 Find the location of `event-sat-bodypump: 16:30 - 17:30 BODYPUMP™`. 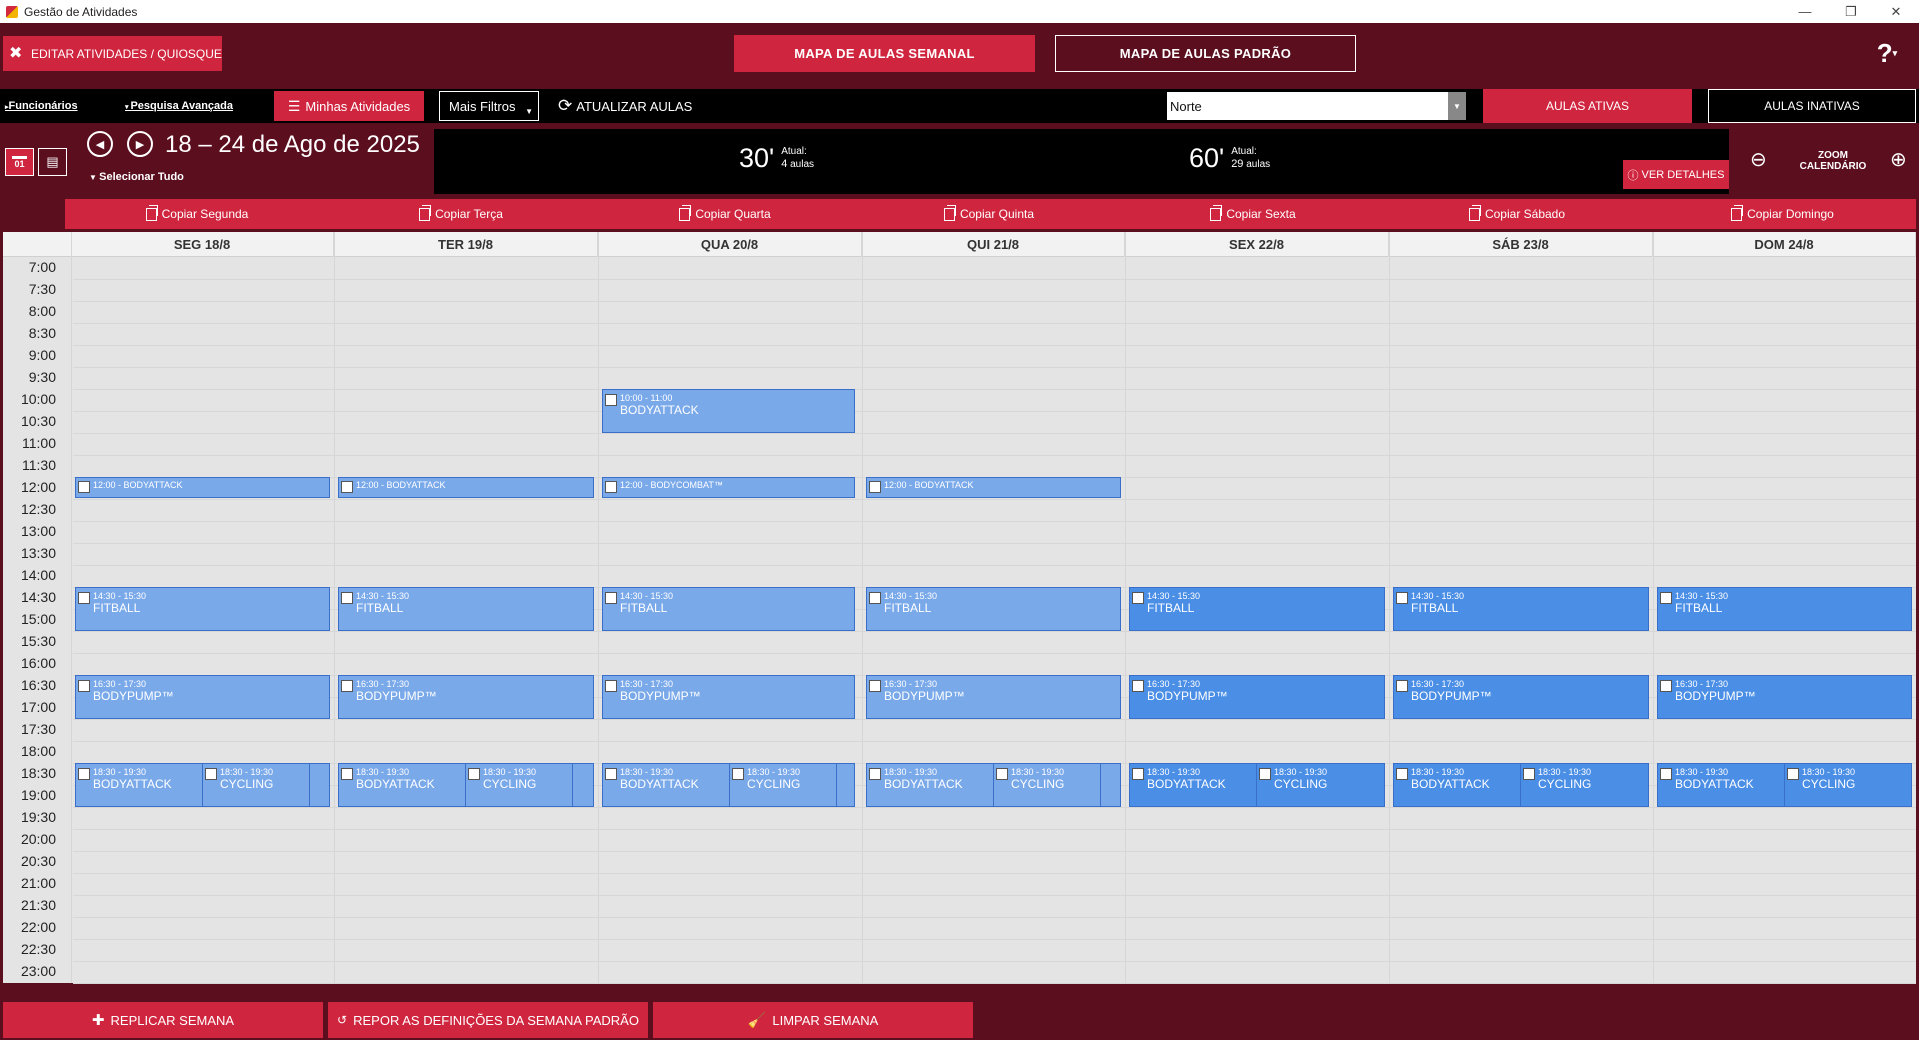

event-sat-bodypump: 16:30 - 17:30 BODYPUMP™ is located at coordinates (1521, 697).